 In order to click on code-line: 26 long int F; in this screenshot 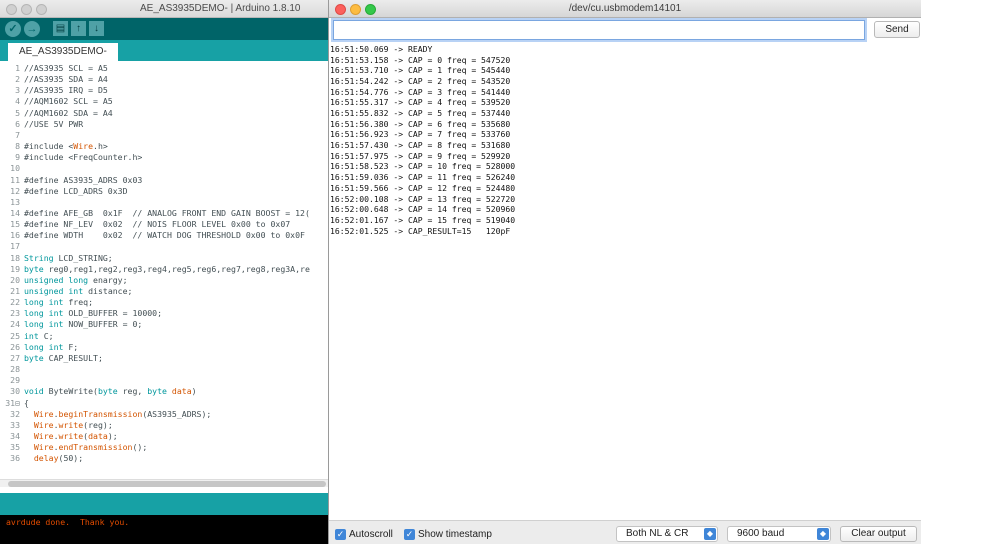, I will do `click(39, 347)`.